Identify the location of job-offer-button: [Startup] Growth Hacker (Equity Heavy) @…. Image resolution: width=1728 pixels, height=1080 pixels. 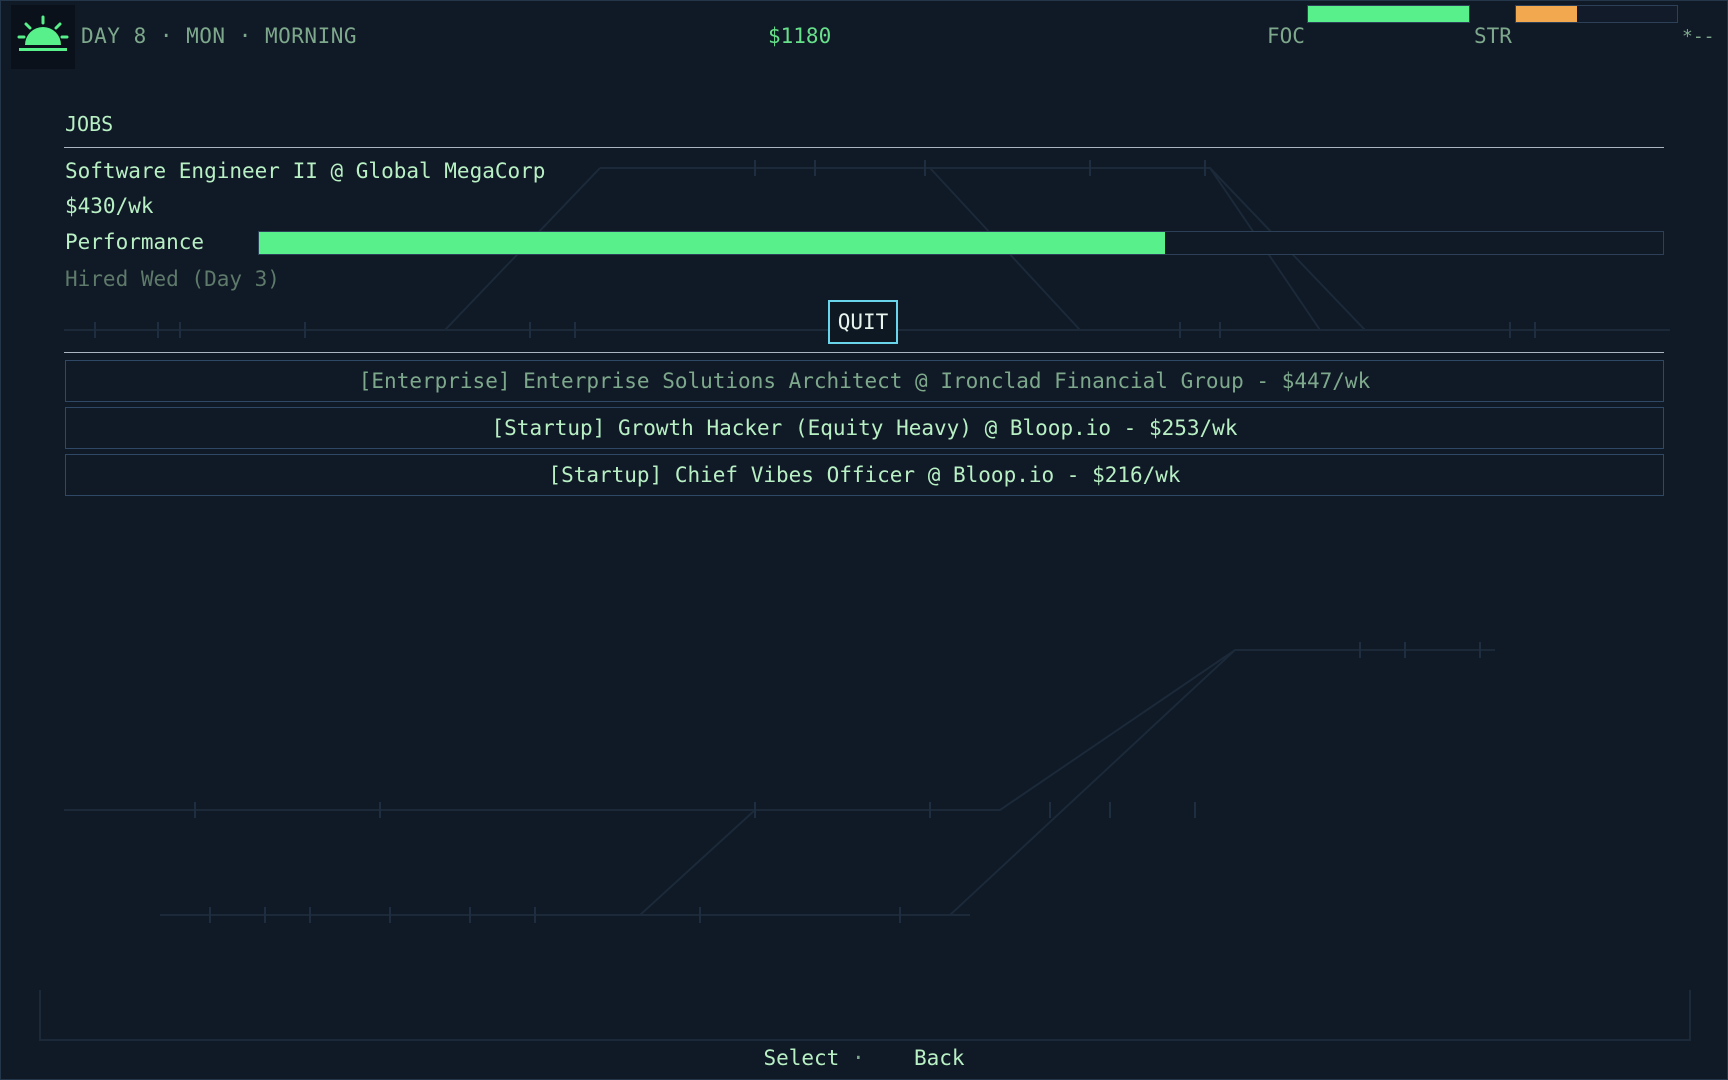
(864, 428).